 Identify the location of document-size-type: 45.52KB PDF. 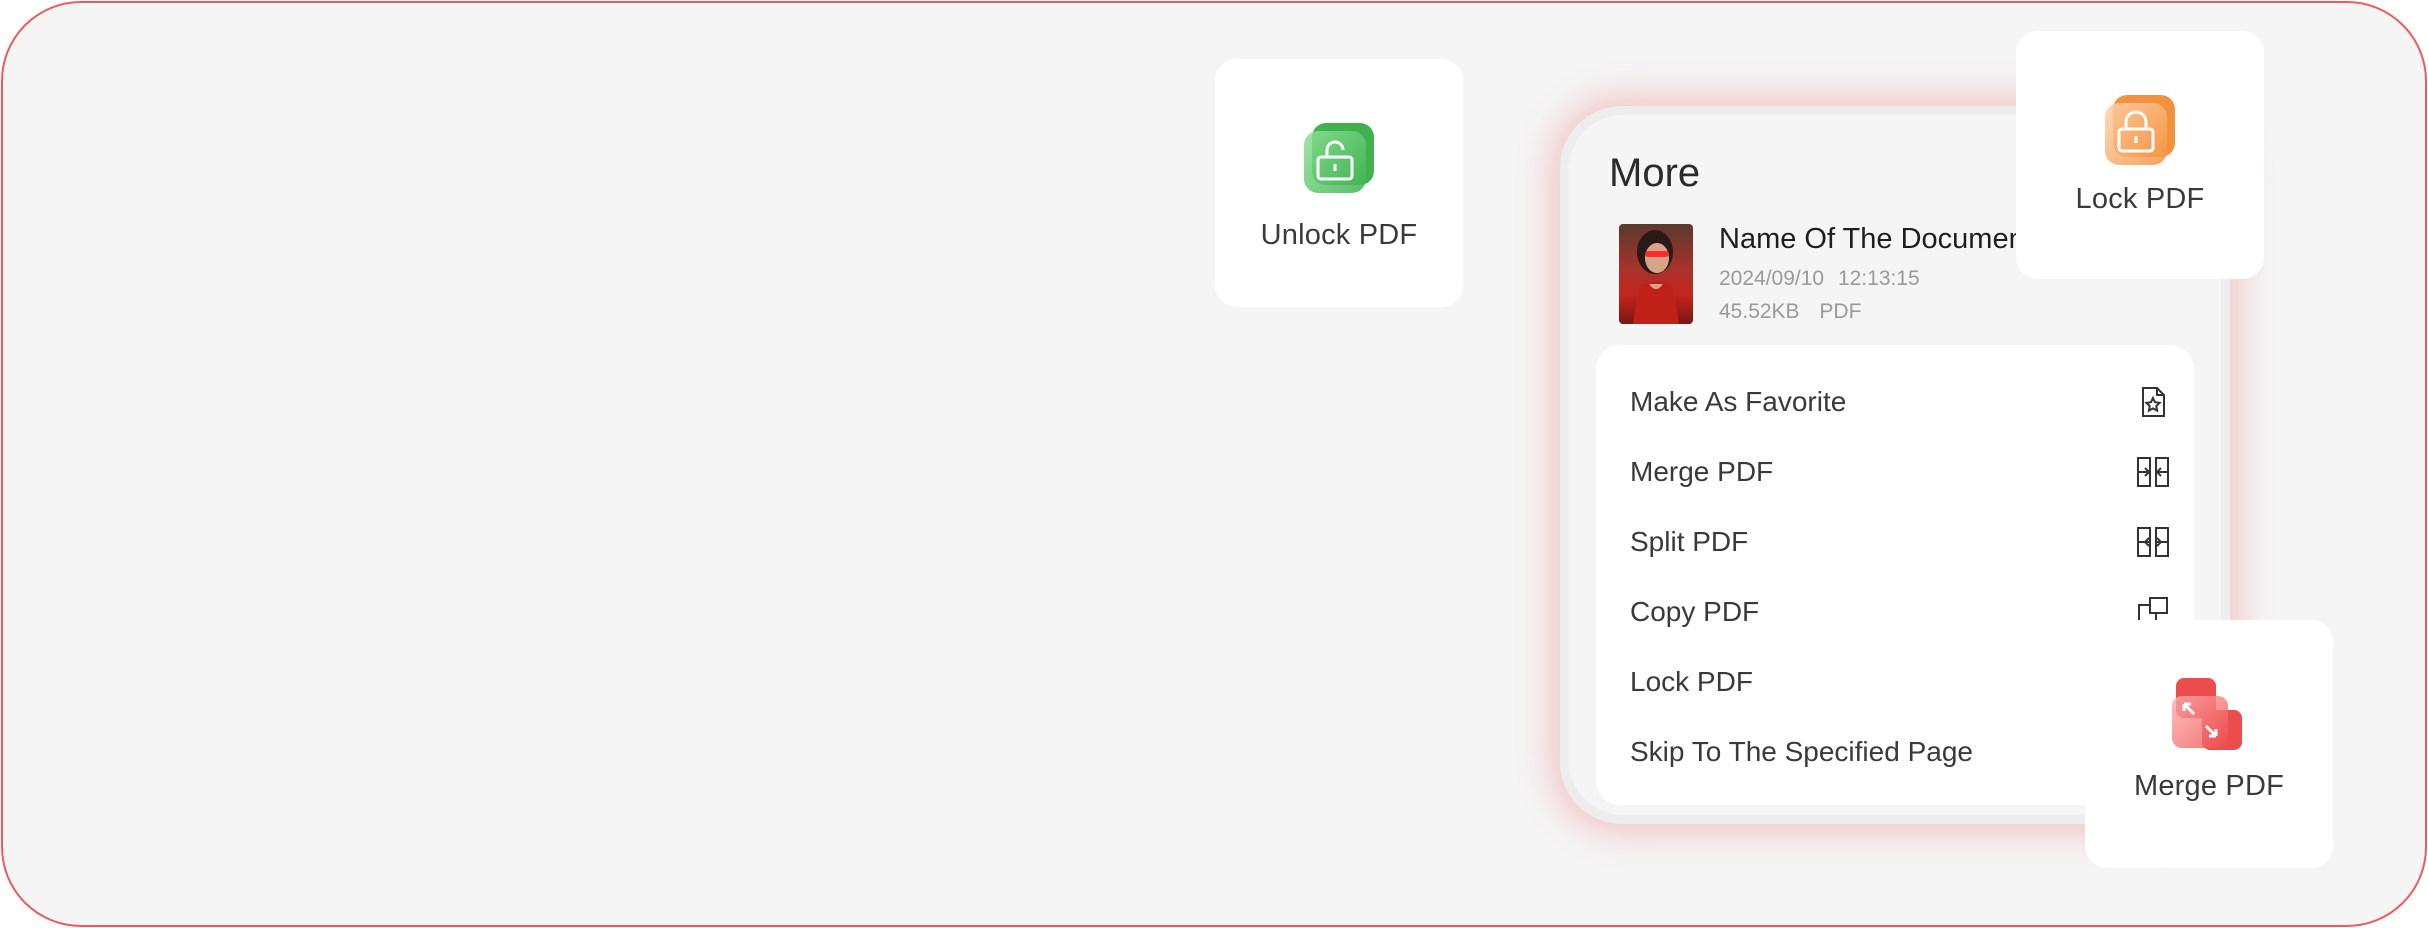
(1790, 312).